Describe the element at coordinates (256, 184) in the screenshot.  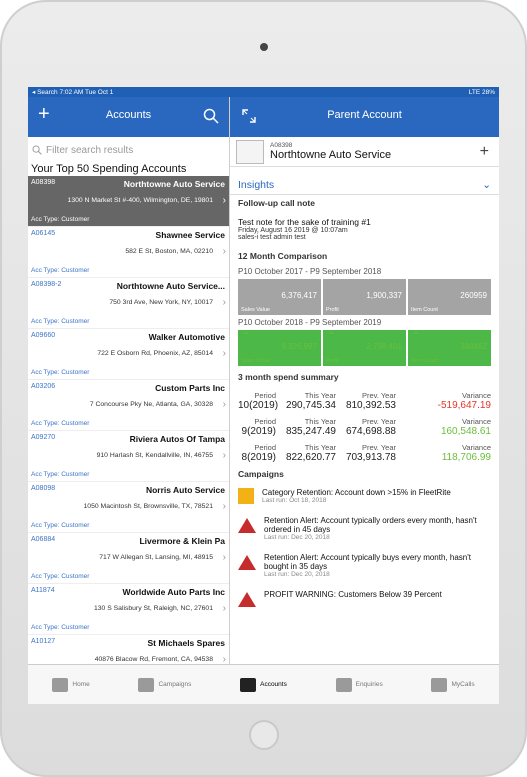
I see `insights-label: Insights` at that location.